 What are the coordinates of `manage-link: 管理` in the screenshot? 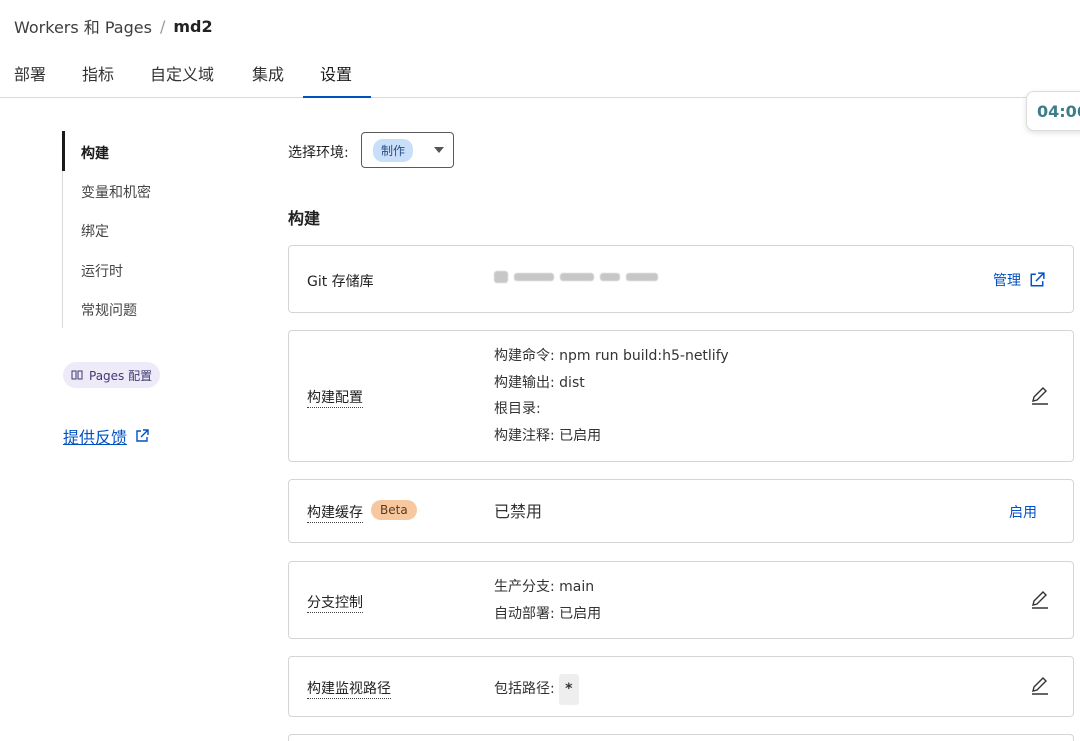 It's located at (1019, 280).